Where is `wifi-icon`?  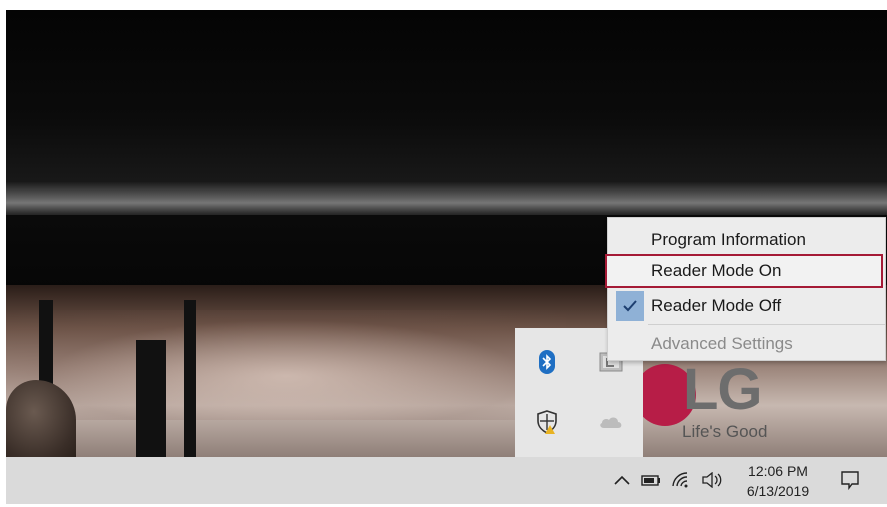
wifi-icon is located at coordinates (681, 480).